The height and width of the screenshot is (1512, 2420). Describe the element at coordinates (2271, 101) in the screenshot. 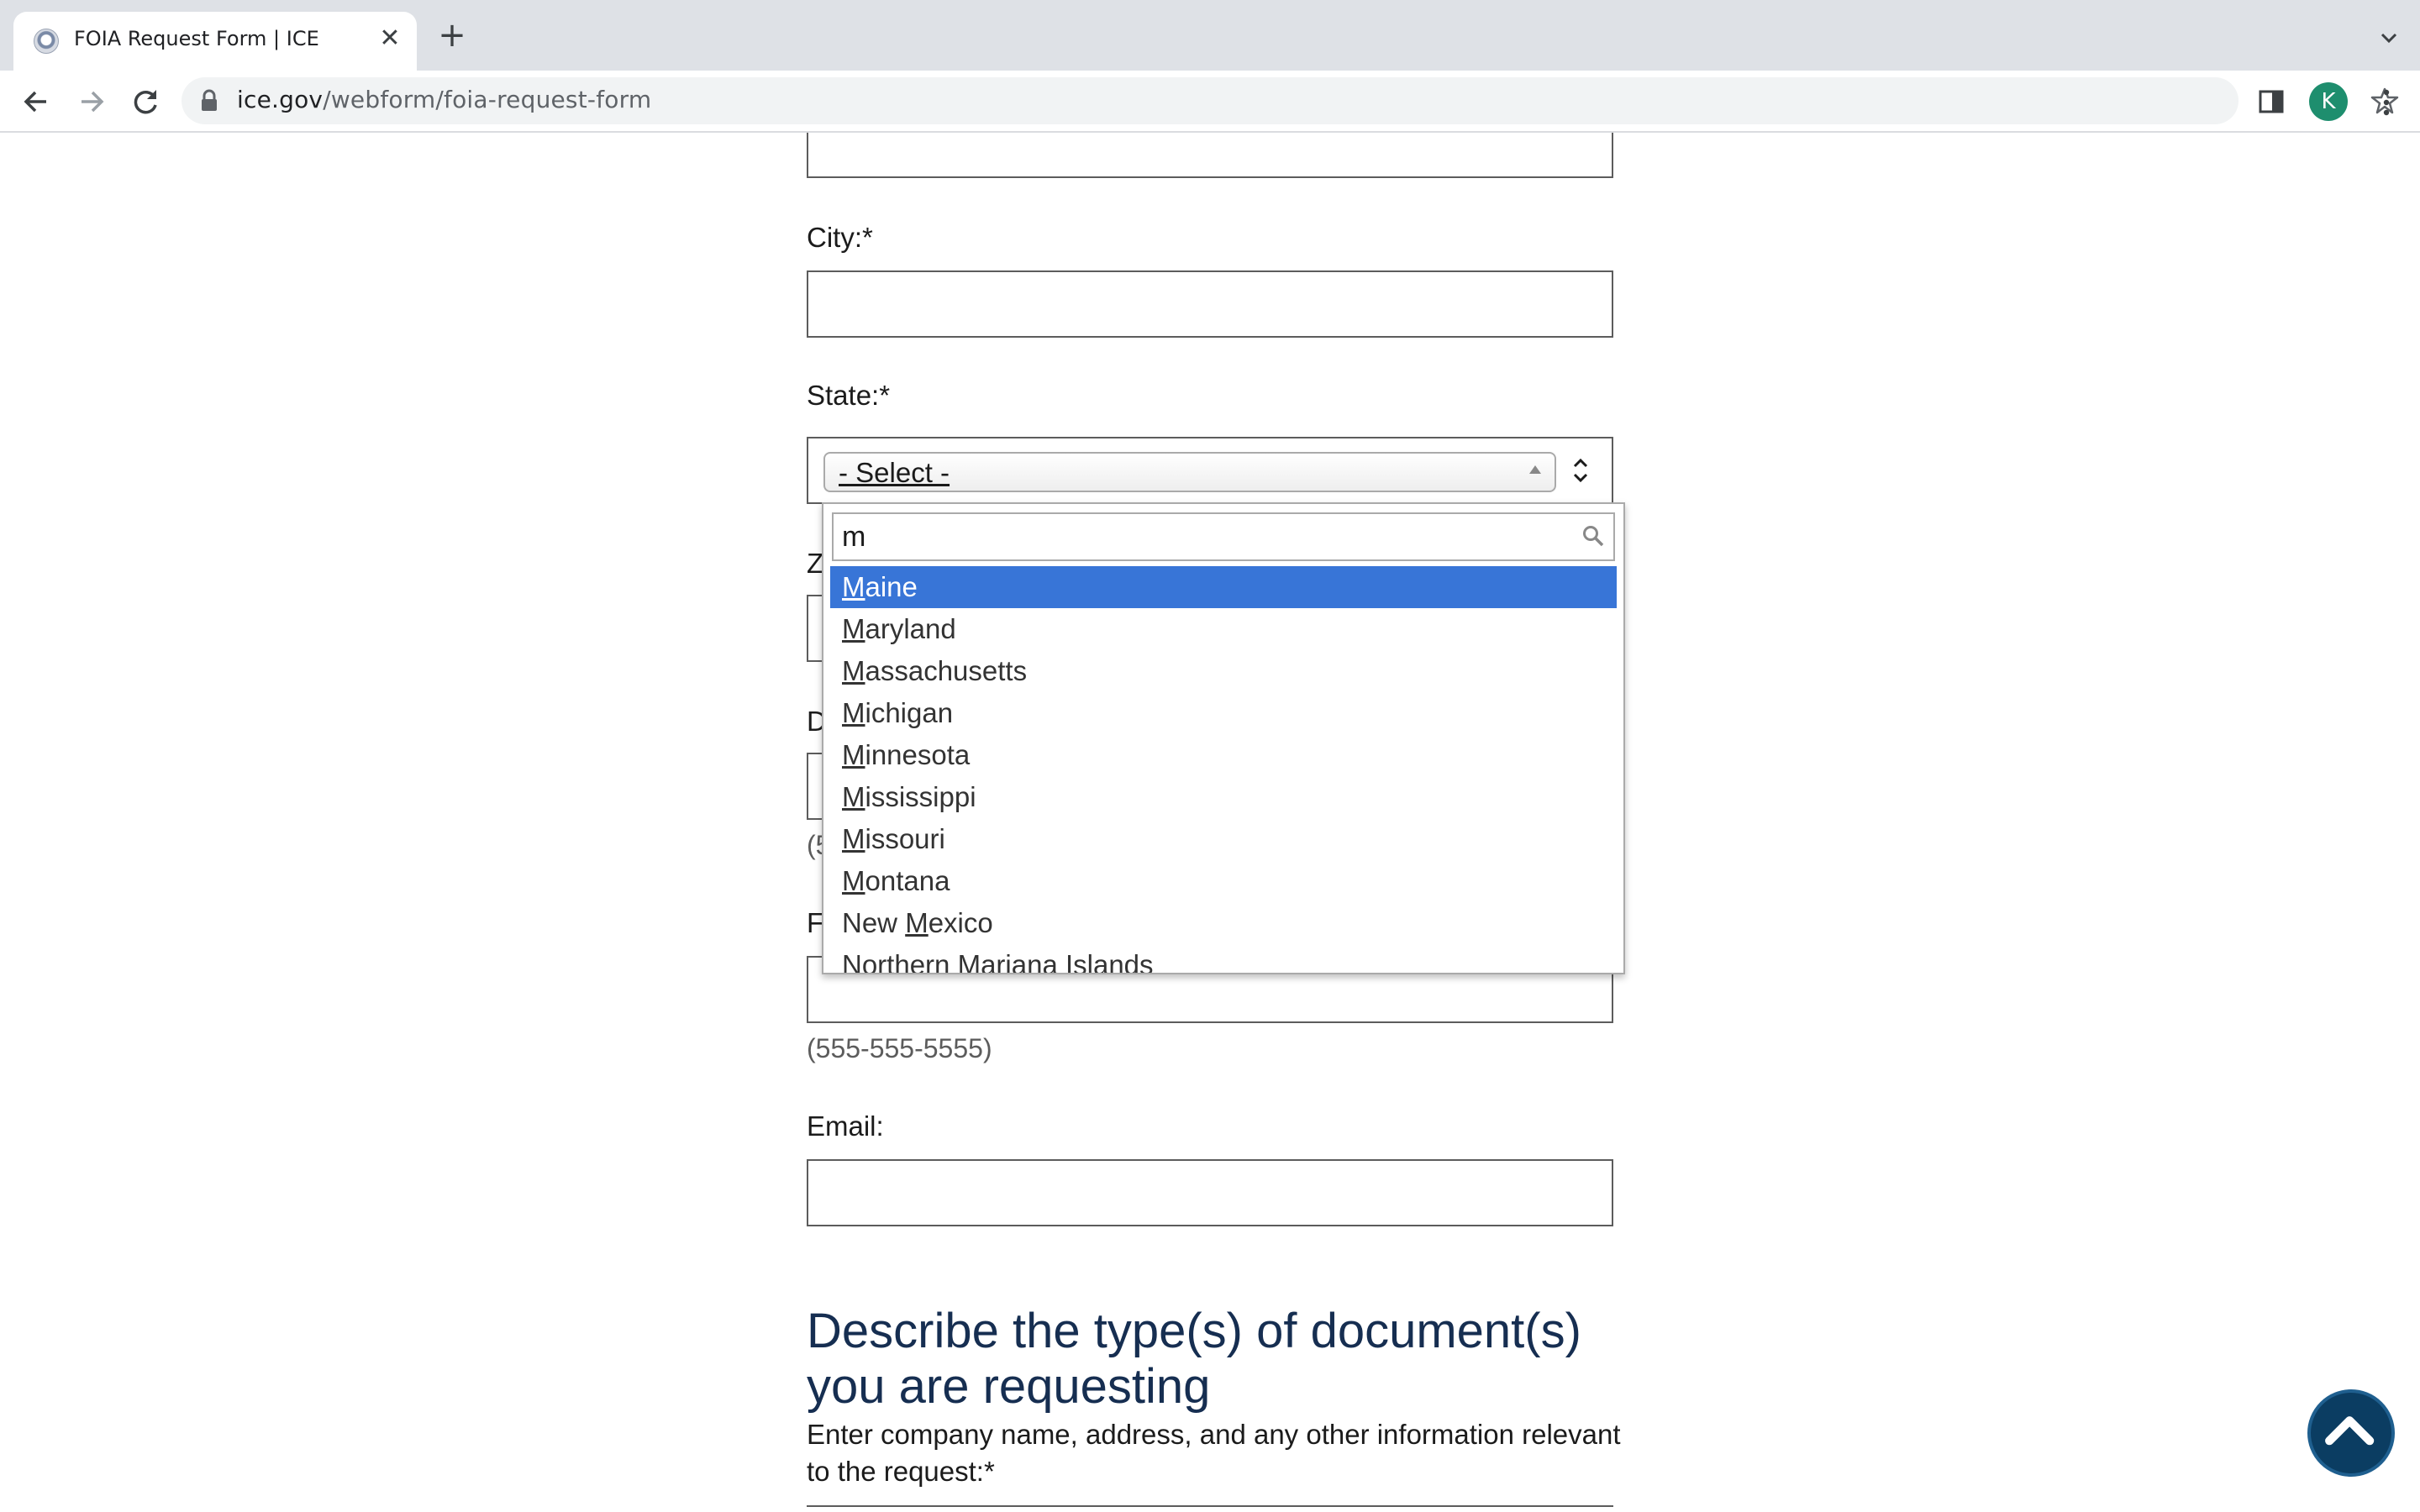

I see `side-panel-icon` at that location.